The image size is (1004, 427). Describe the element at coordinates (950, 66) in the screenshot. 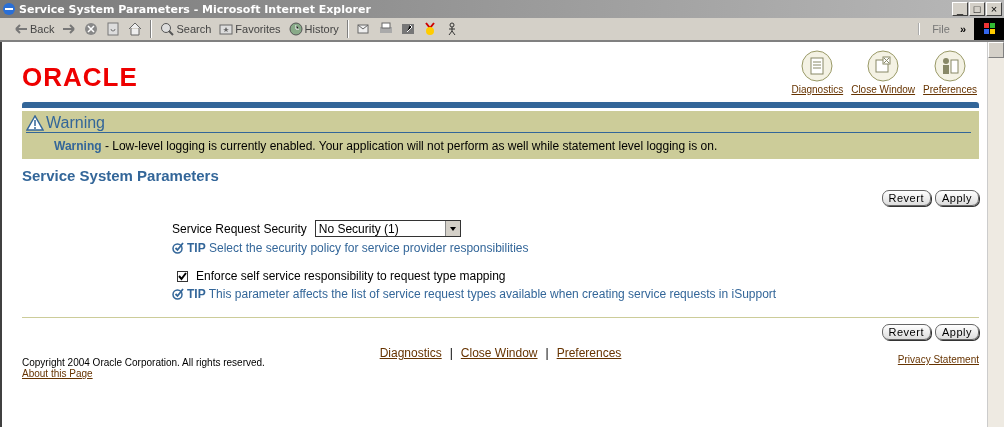

I see `person-settings-icon` at that location.